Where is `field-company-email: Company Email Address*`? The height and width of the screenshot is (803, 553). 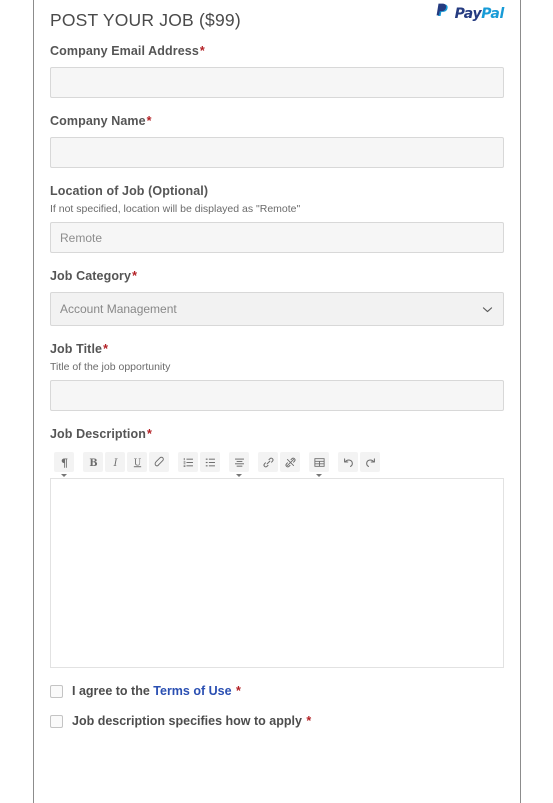 field-company-email: Company Email Address* is located at coordinates (277, 71).